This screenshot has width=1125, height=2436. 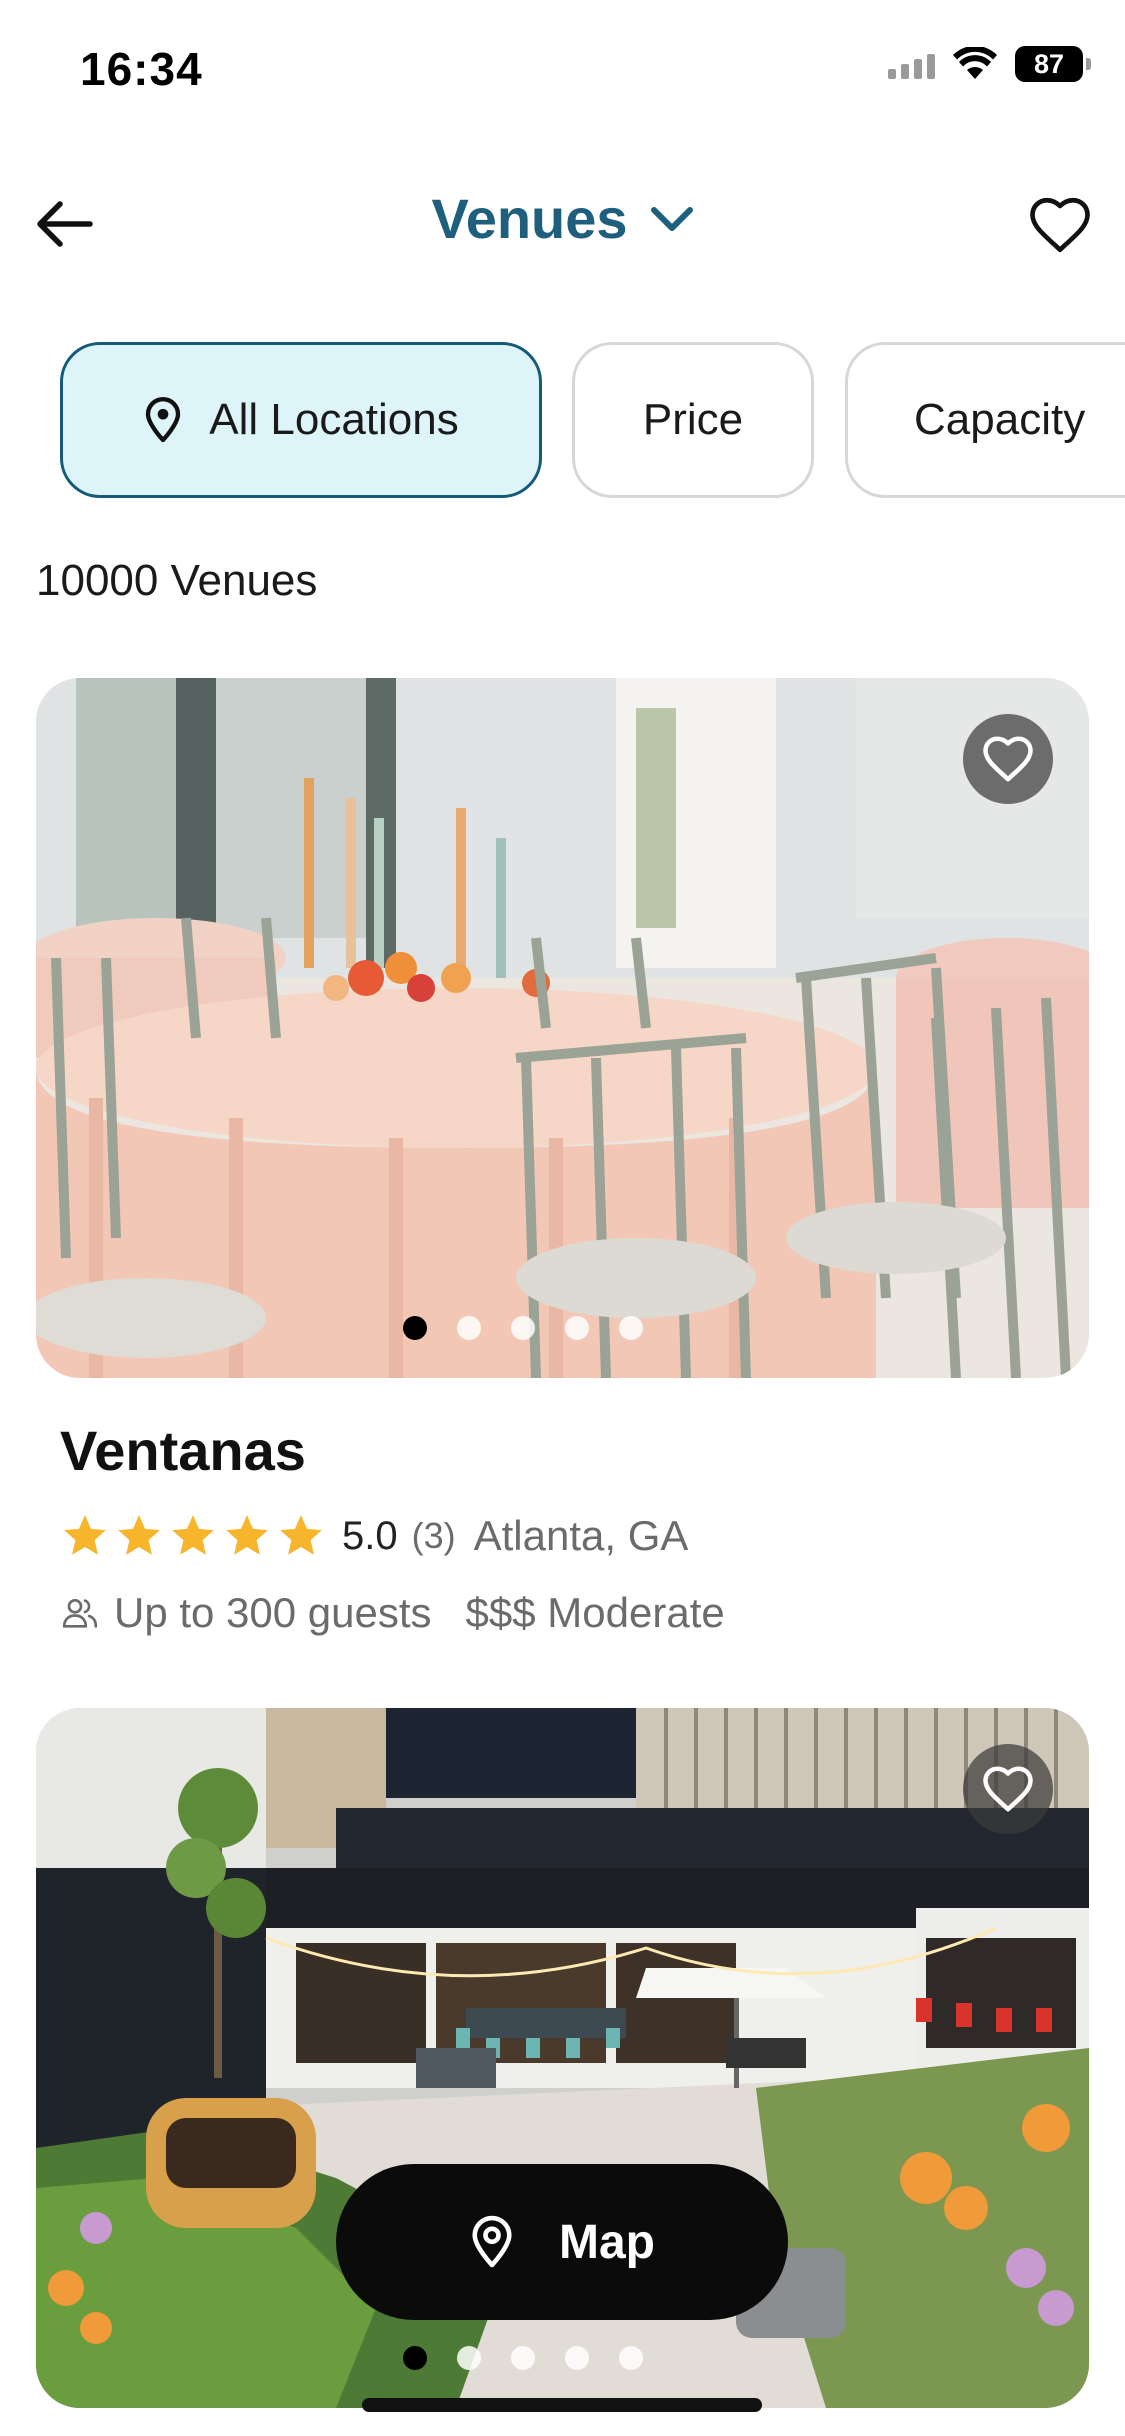 I want to click on home-indicator, so click(x=562, y=2405).